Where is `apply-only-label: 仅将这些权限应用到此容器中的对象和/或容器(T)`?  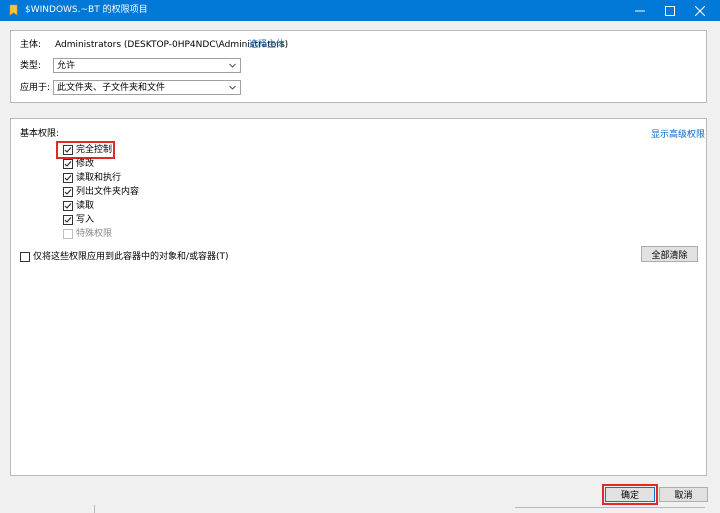 apply-only-label: 仅将这些权限应用到此容器中的对象和/或容器(T) is located at coordinates (131, 257).